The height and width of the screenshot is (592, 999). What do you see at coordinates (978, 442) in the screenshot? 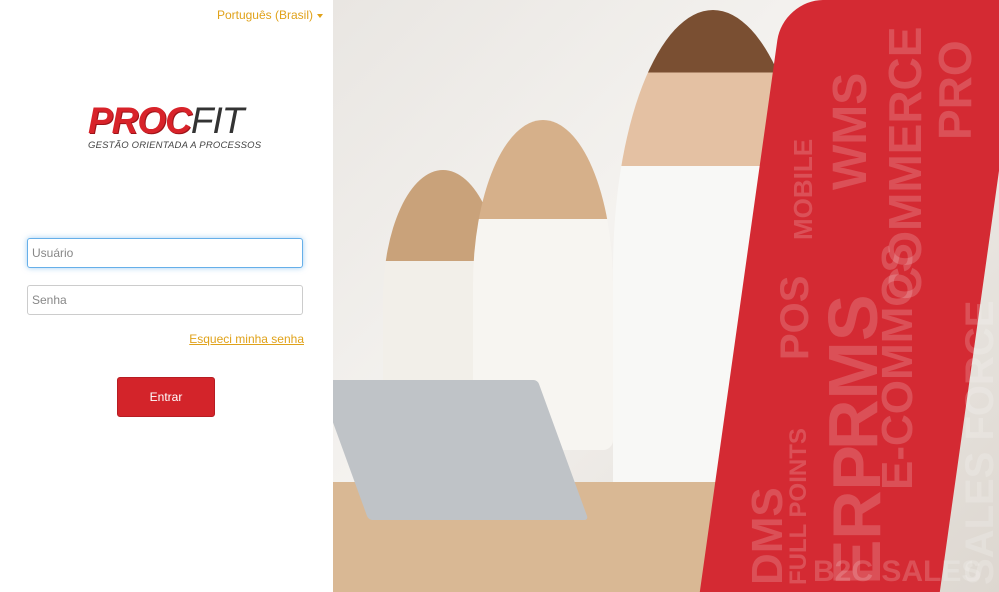
I see `banner-word: SALES FORCE` at bounding box center [978, 442].